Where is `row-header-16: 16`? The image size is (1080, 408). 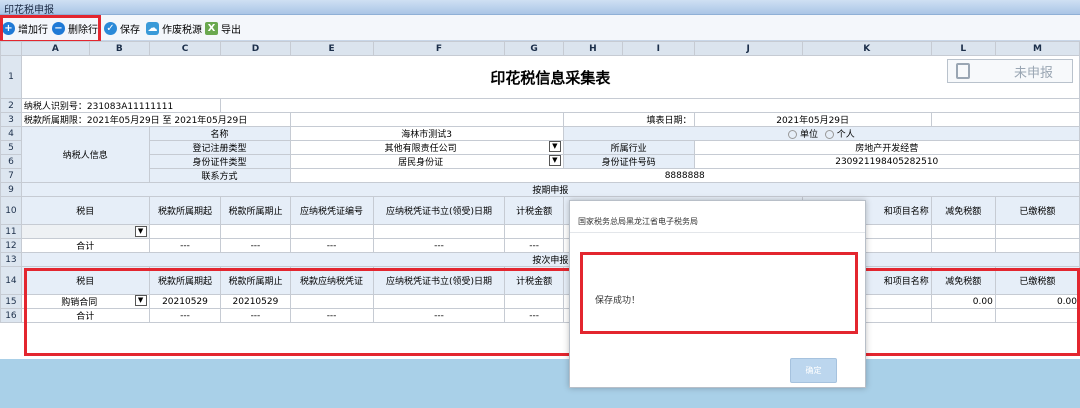 row-header-16: 16 is located at coordinates (11, 315).